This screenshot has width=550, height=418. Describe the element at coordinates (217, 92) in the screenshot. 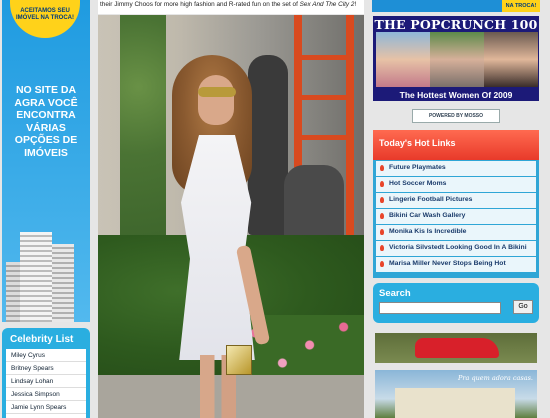

I see `sunglasses` at that location.